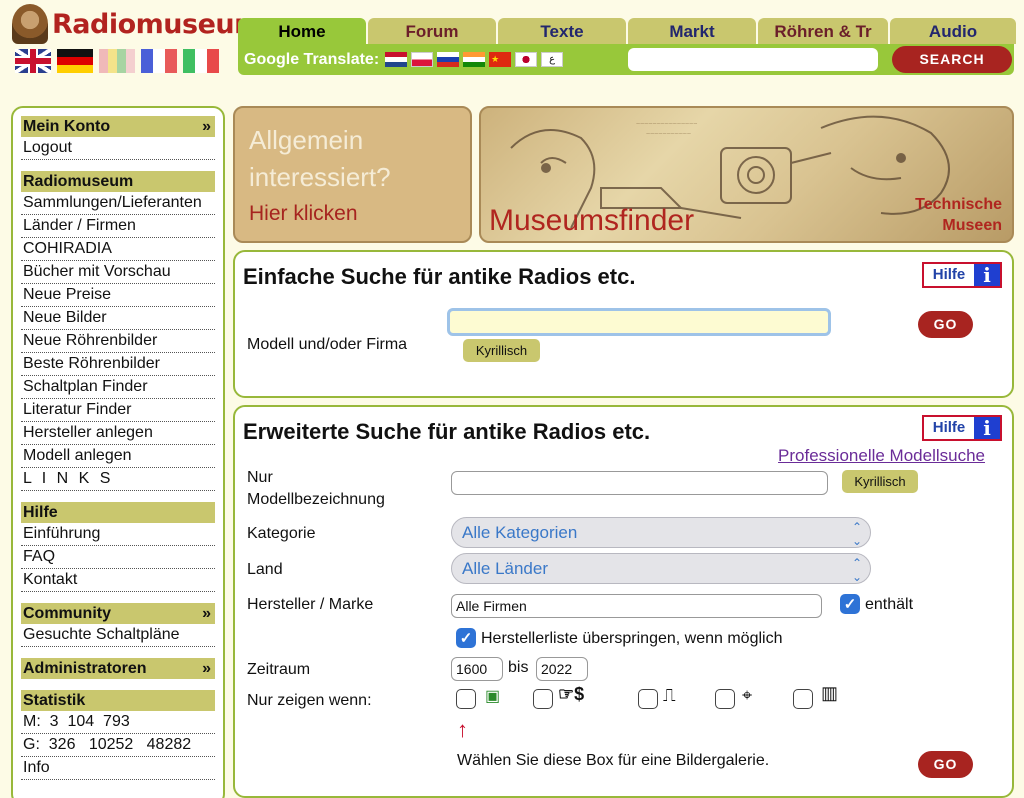 The height and width of the screenshot is (798, 1024). I want to click on modellbezeichnung-input, so click(639, 483).